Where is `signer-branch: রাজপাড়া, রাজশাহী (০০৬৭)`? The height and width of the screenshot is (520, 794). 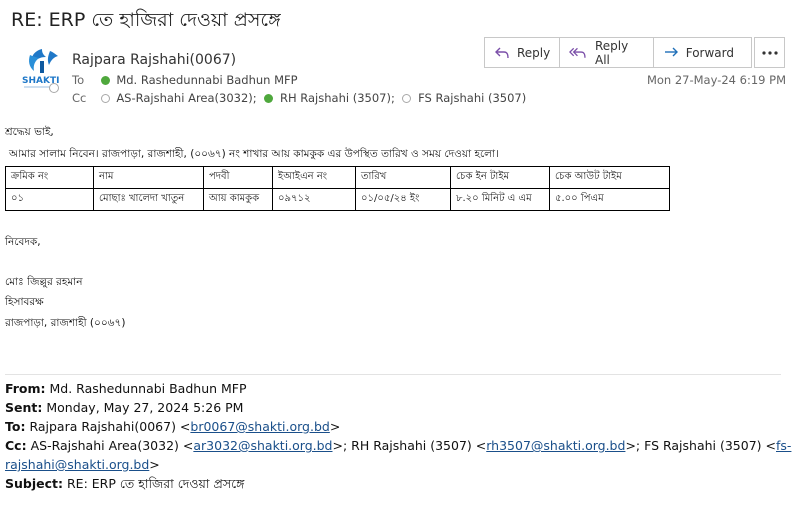
signer-branch: রাজপাড়া, রাজশাহী (০০৬৭) is located at coordinates (65, 323).